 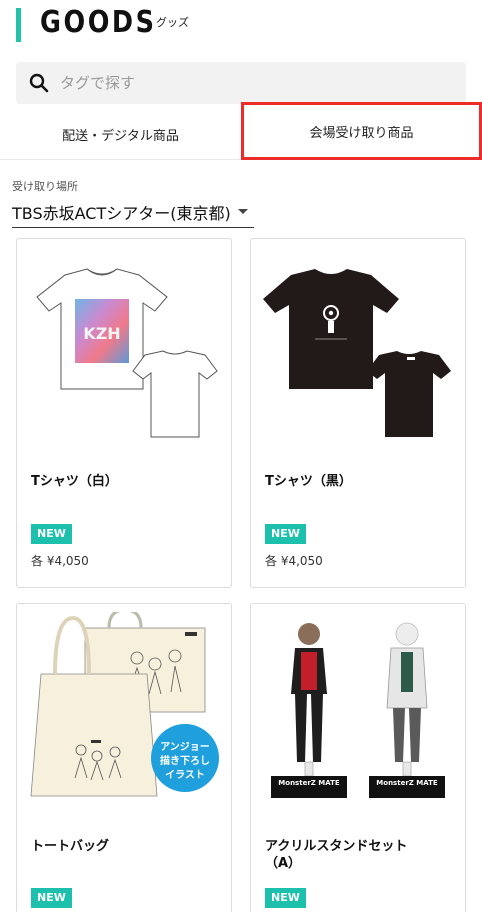 I want to click on bubble-line-1: アンジョー, so click(x=185, y=747).